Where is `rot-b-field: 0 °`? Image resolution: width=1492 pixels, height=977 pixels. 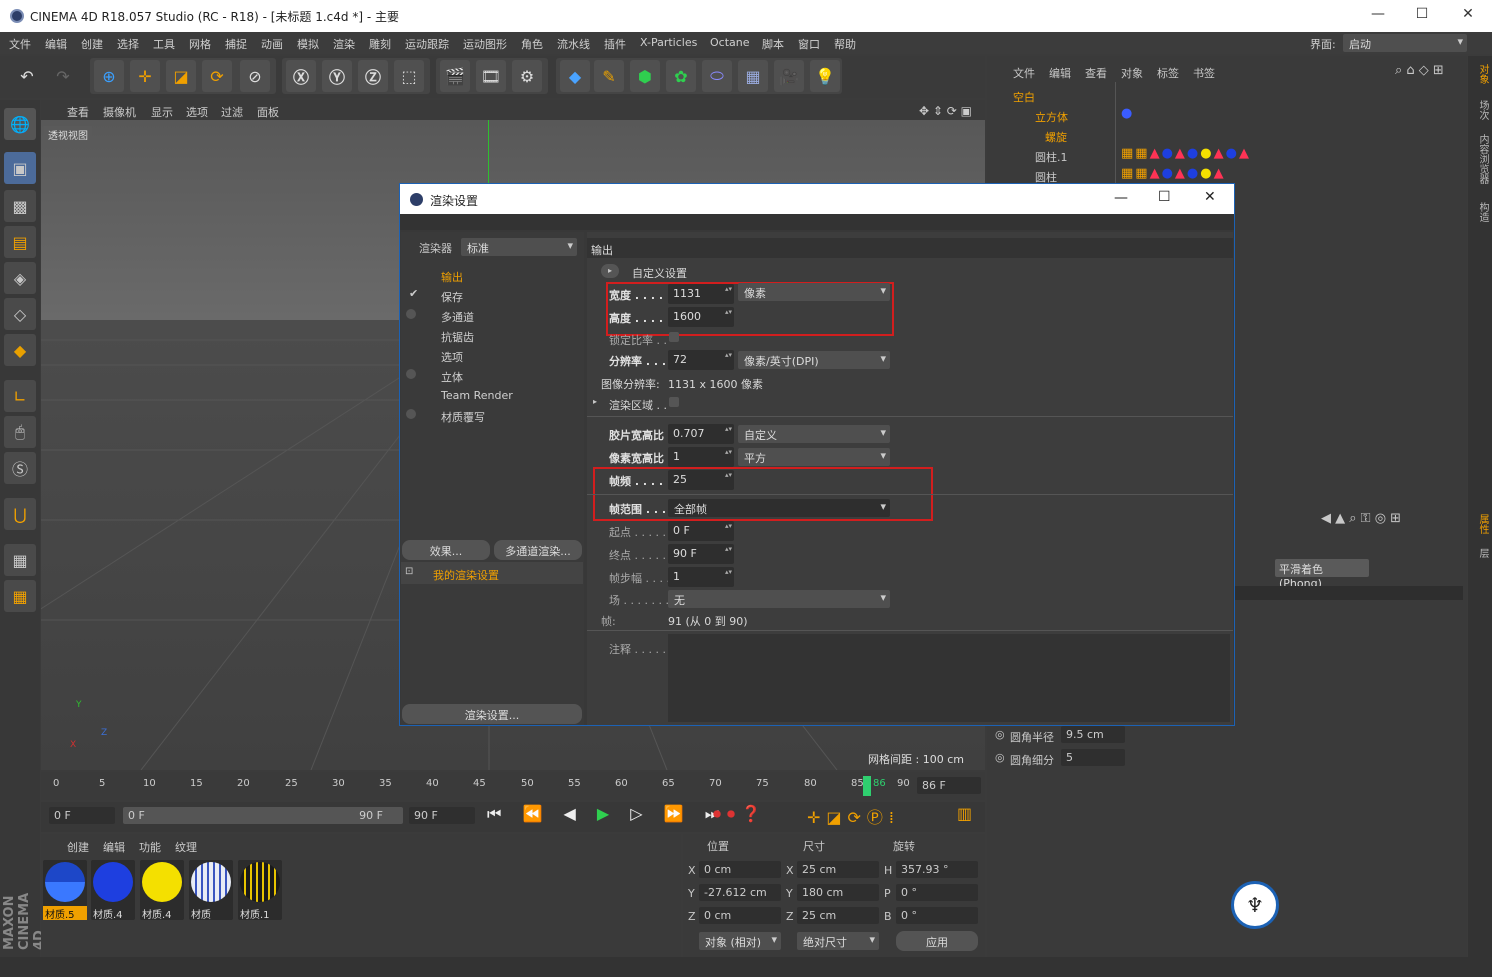 rot-b-field: 0 ° is located at coordinates (937, 915).